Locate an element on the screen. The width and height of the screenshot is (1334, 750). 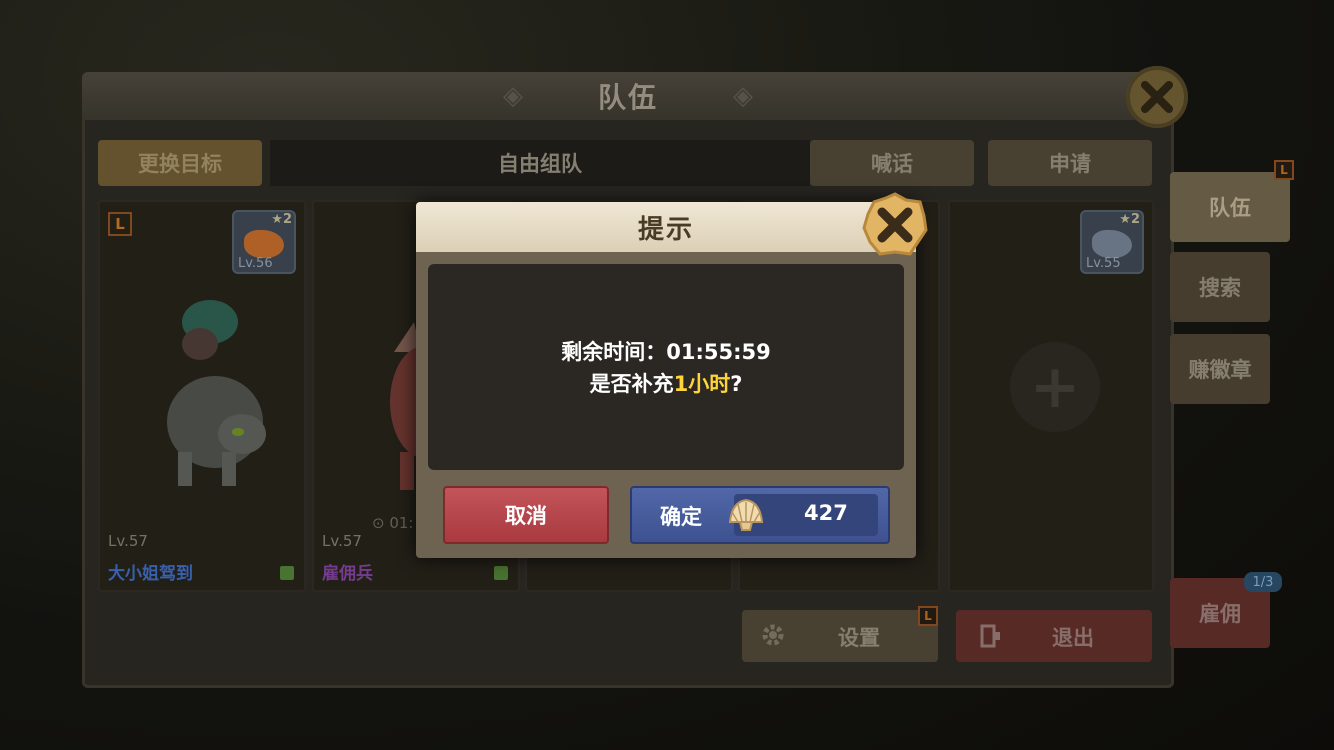
confirm-button: 确定 427 is located at coordinates (760, 515).